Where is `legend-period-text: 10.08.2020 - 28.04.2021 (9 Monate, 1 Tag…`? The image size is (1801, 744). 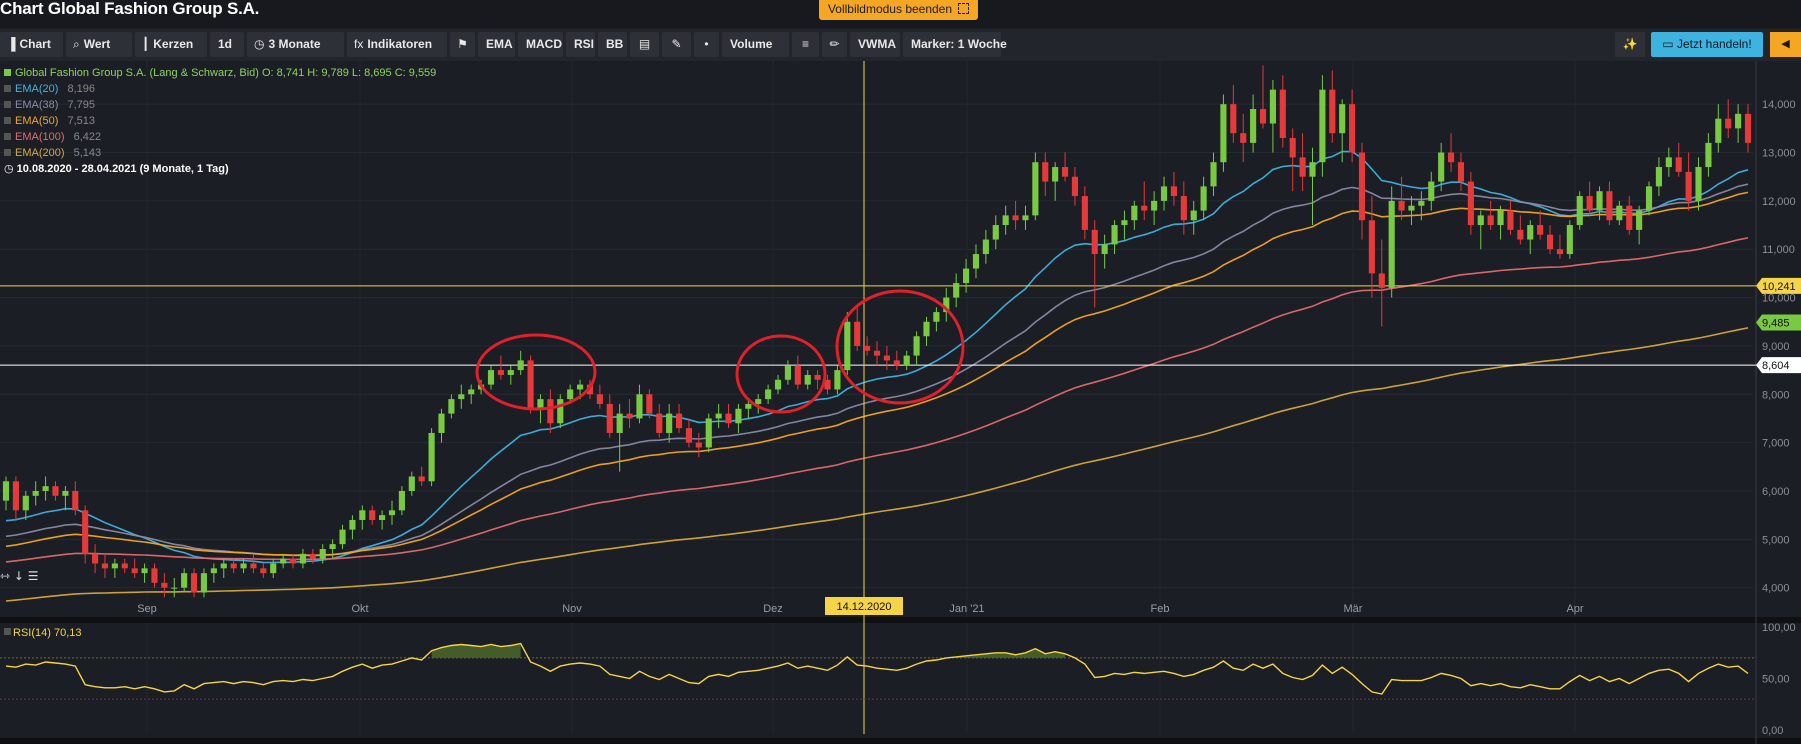 legend-period-text: 10.08.2020 - 28.04.2021 (9 Monate, 1 Tag… is located at coordinates (122, 169).